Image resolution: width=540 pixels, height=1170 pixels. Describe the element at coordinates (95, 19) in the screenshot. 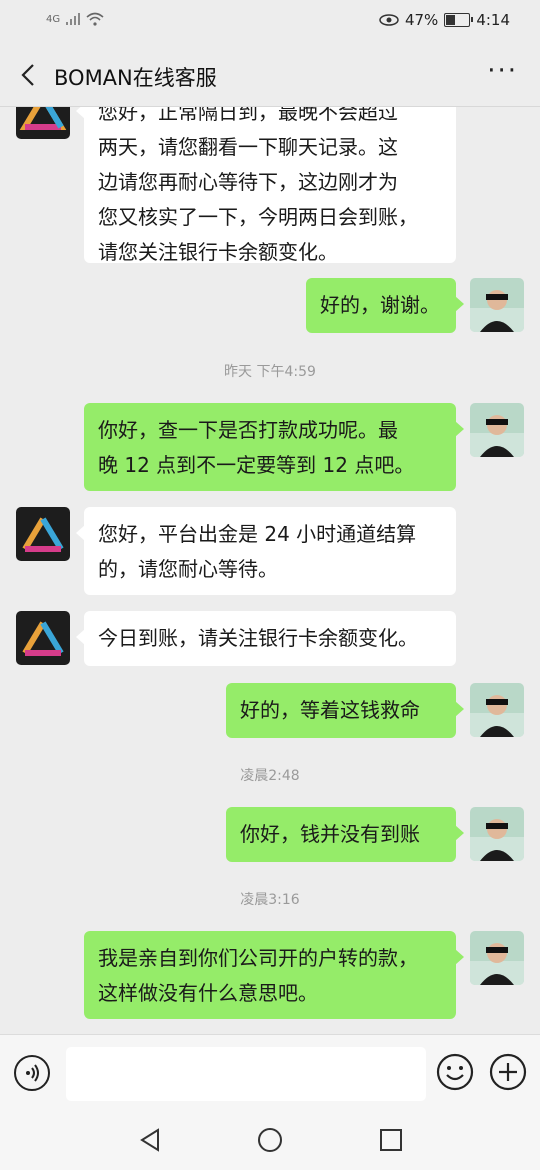

I see `wifi-icon` at that location.